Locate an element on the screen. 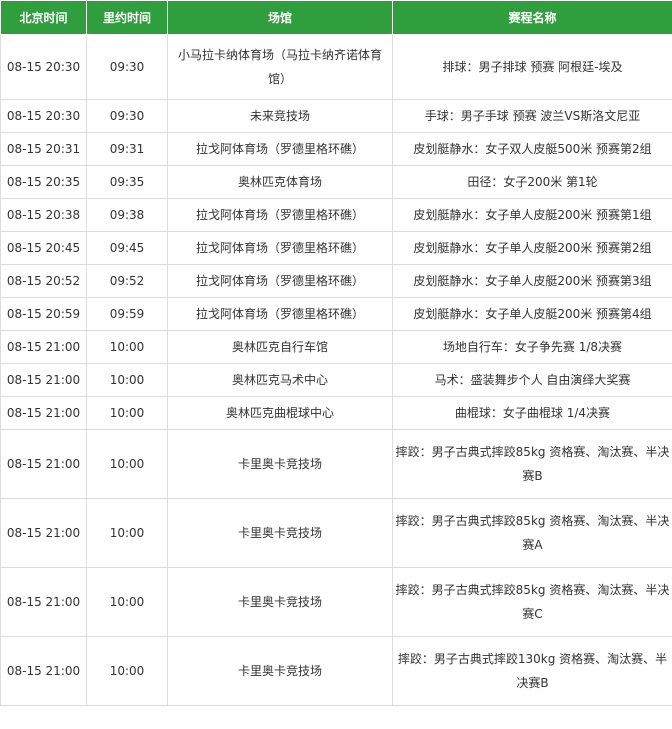  rio-time-cell: 09:35 is located at coordinates (127, 182).